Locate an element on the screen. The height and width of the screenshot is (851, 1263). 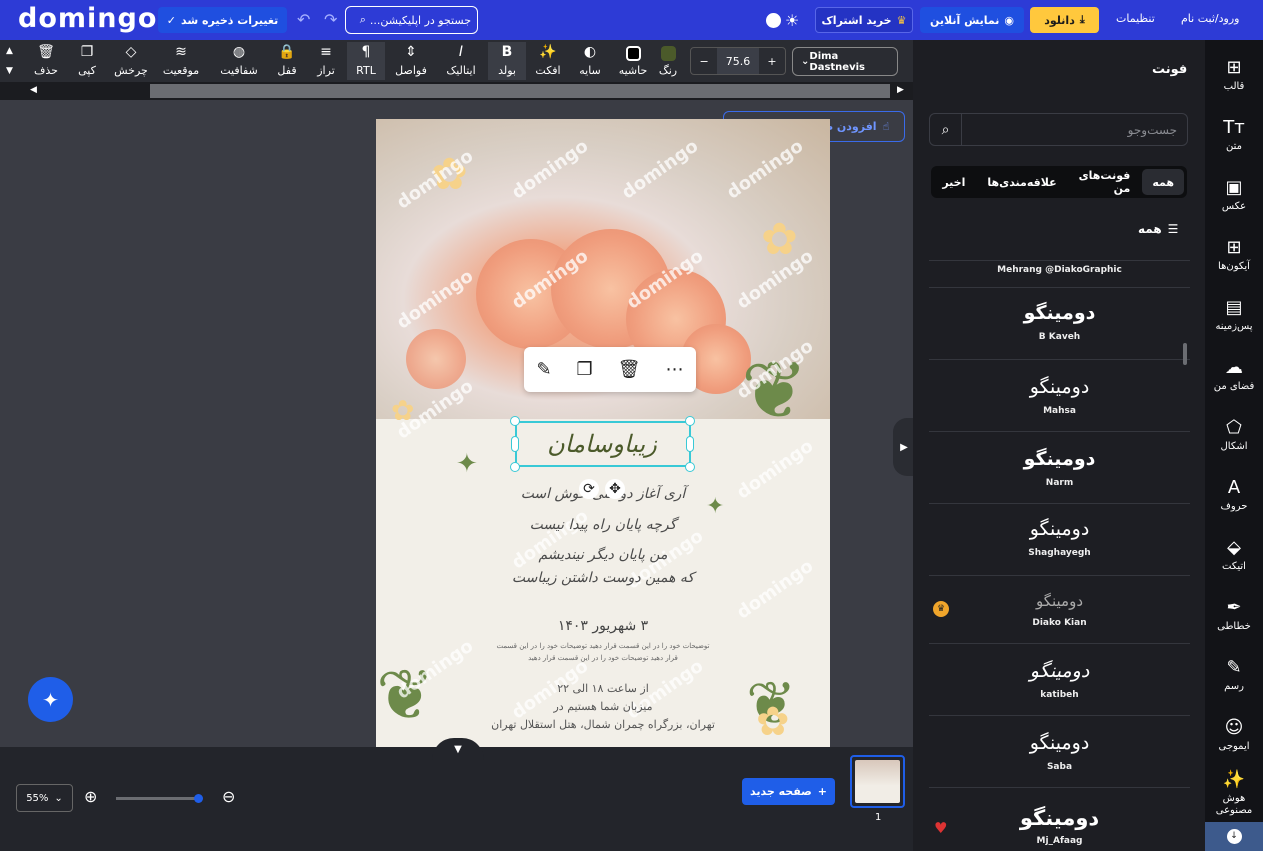
rotate-handle-icon: ⟳ is located at coordinates (589, 489).